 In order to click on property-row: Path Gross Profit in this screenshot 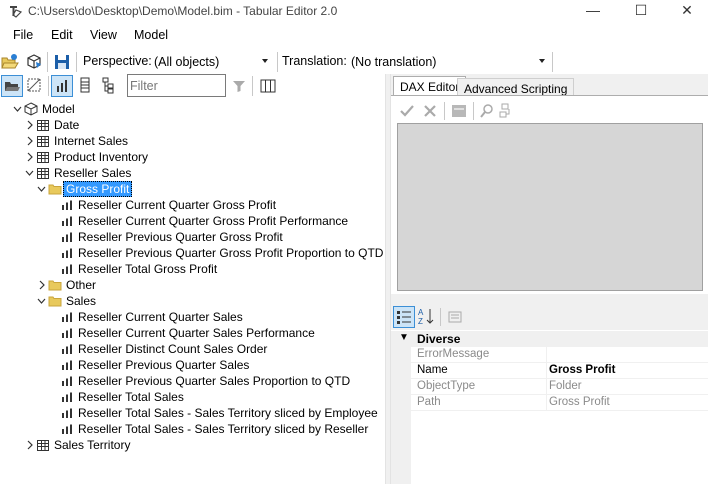, I will do `click(549, 403)`.